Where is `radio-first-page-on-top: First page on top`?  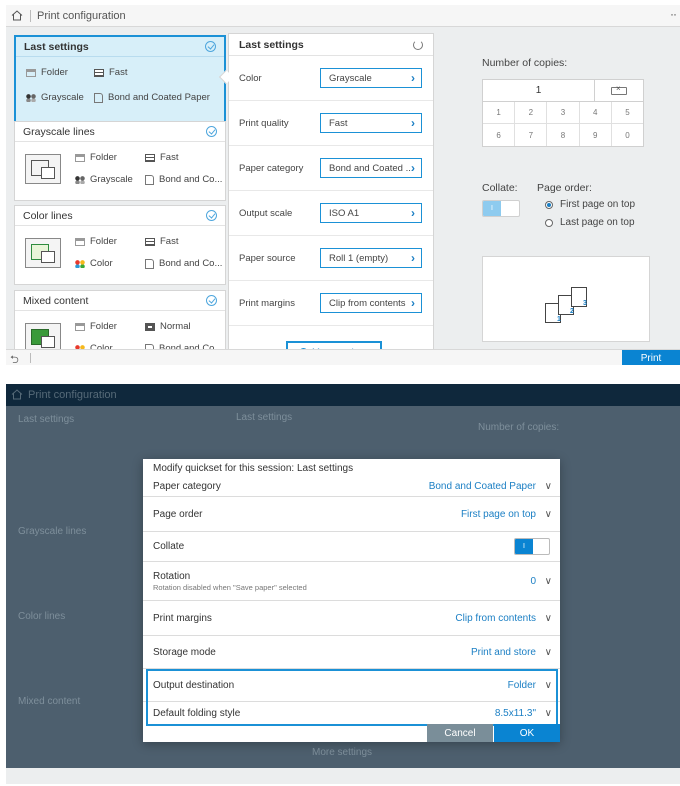 radio-first-page-on-top: First page on top is located at coordinates (590, 204).